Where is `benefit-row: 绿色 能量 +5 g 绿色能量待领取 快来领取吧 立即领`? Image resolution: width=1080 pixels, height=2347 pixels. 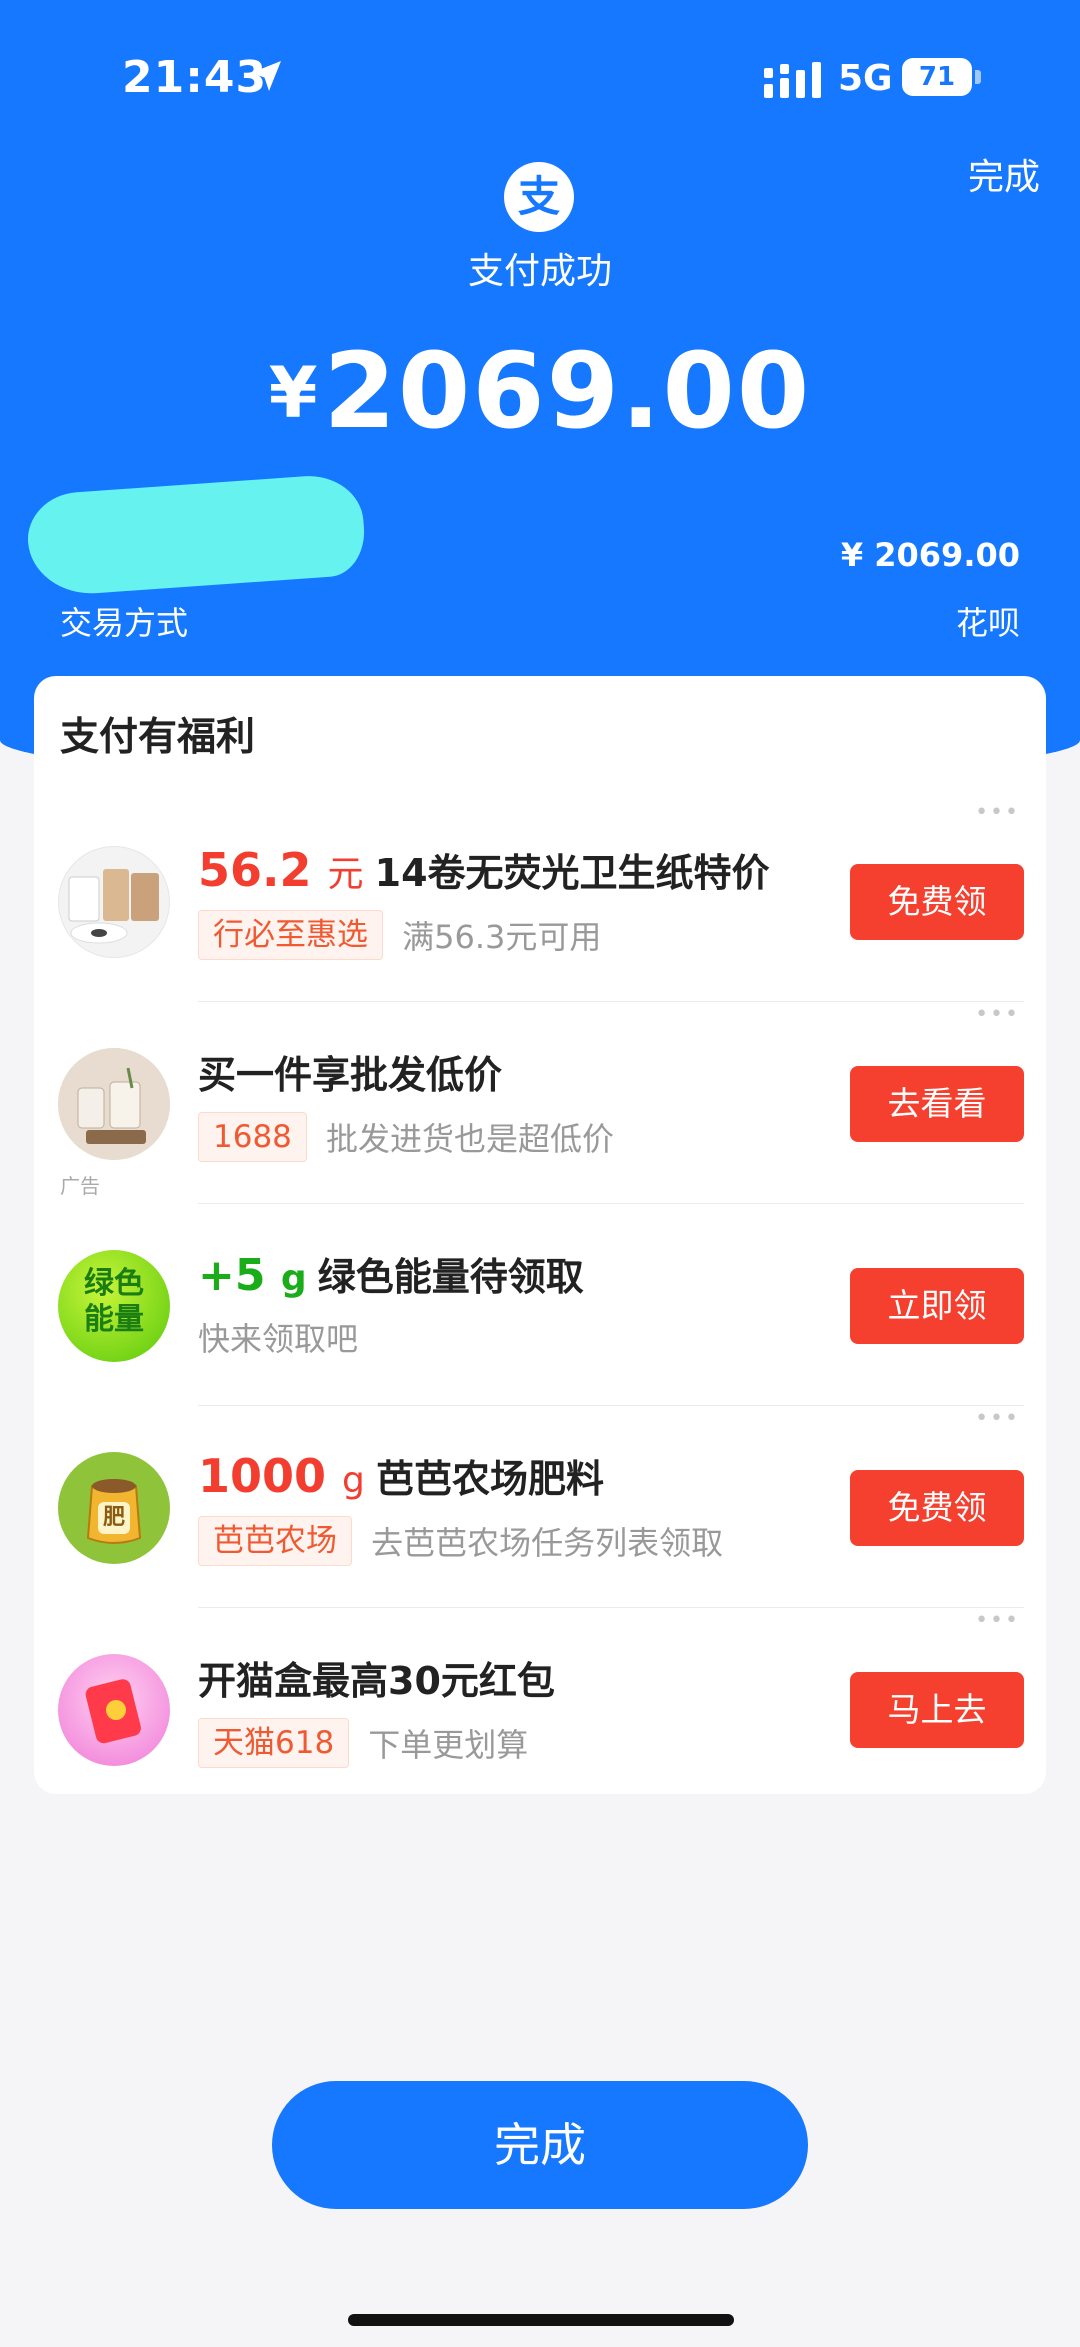
benefit-row: 绿色 能量 +5 g 绿色能量待领取 快来领取吧 立即领 is located at coordinates (540, 1305).